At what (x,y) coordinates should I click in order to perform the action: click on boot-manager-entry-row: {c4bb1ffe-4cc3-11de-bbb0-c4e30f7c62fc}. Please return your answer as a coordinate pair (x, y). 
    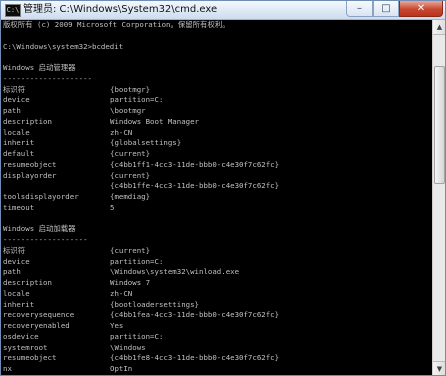
    Looking at the image, I should click on (215, 186).